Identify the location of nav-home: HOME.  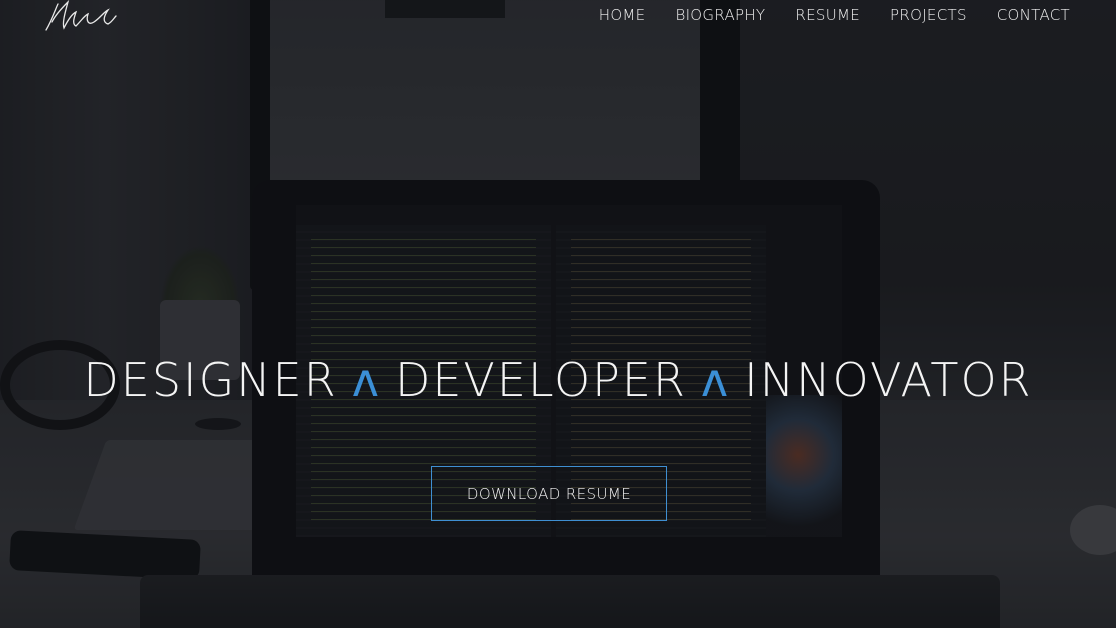
(622, 15).